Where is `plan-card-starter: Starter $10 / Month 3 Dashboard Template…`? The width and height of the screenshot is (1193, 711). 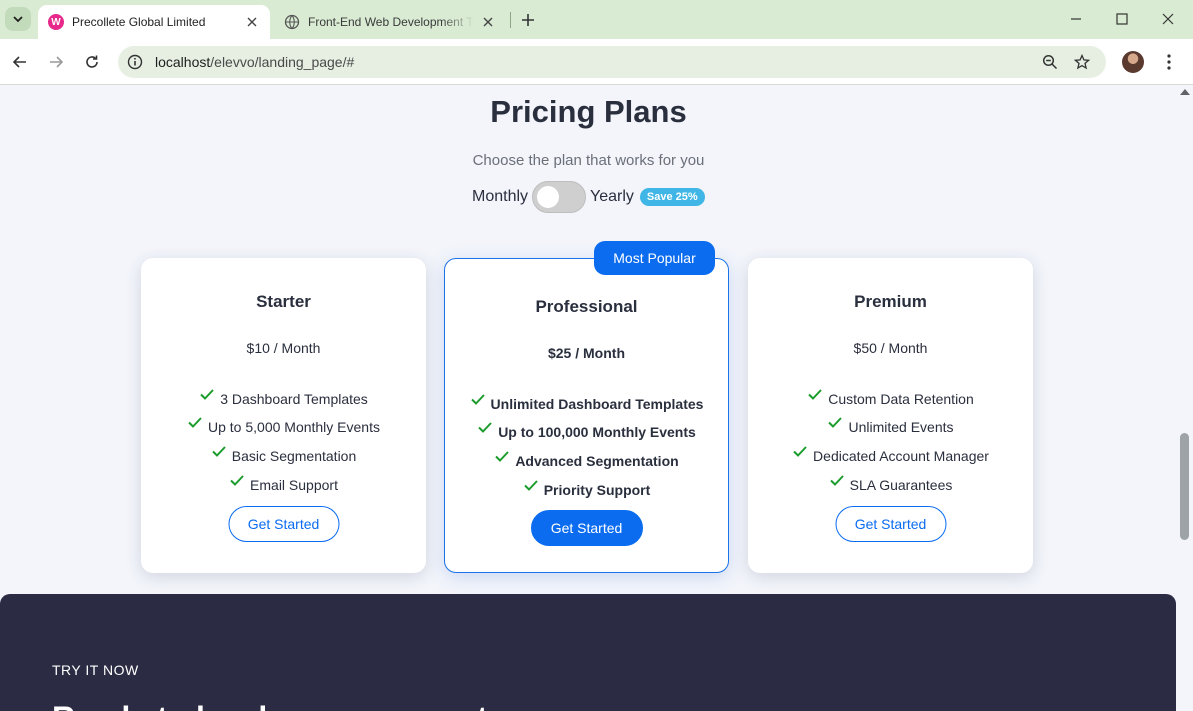
plan-card-starter: Starter $10 / Month 3 Dashboard Template… is located at coordinates (283, 415).